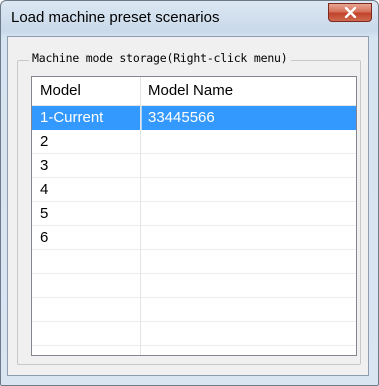 The height and width of the screenshot is (386, 379). What do you see at coordinates (44, 213) in the screenshot?
I see `cell-model: 5` at bounding box center [44, 213].